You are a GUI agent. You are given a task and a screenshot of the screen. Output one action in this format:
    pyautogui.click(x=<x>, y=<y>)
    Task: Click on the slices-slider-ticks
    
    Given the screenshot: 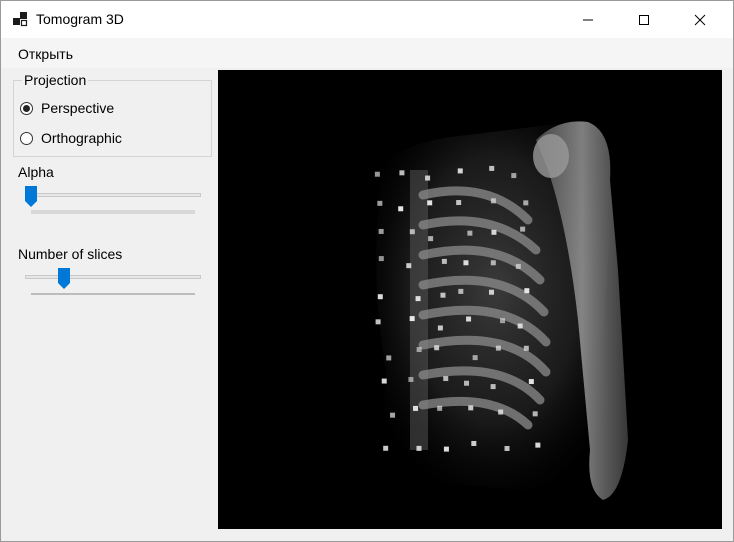 What is the action you would take?
    pyautogui.click(x=113, y=294)
    